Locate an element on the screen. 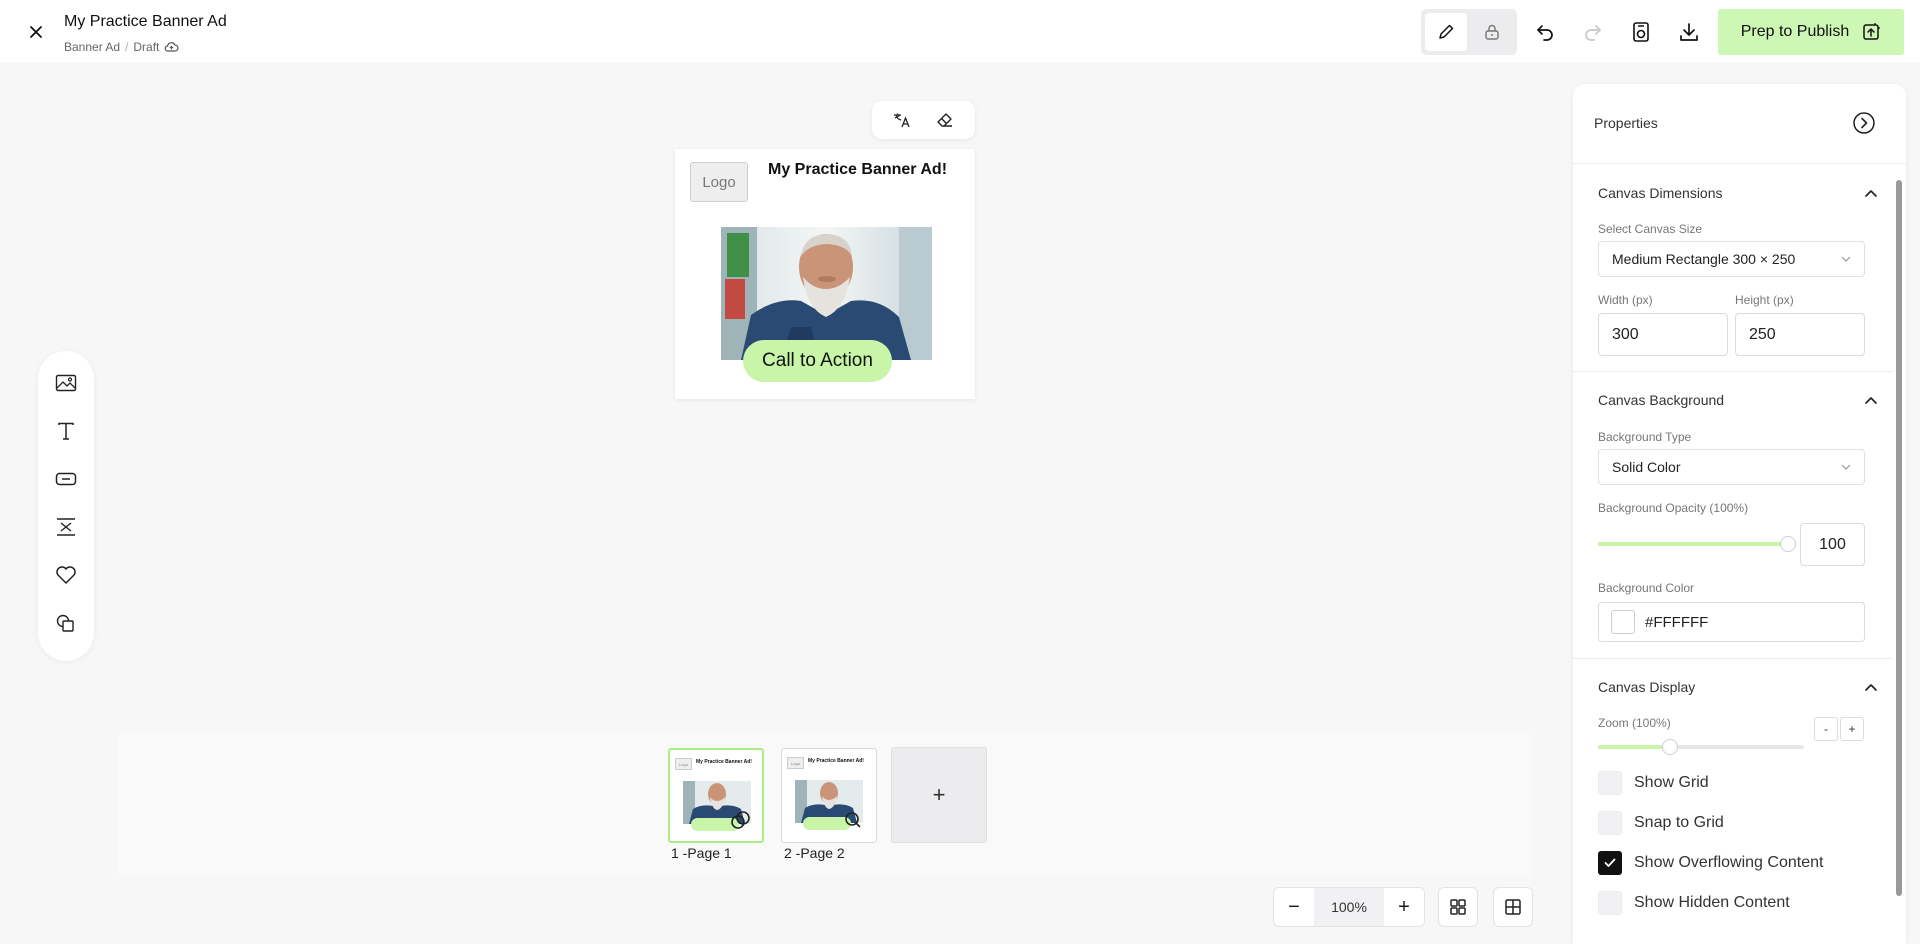  section-heading: Canvas Dimensions is located at coordinates (1660, 193).